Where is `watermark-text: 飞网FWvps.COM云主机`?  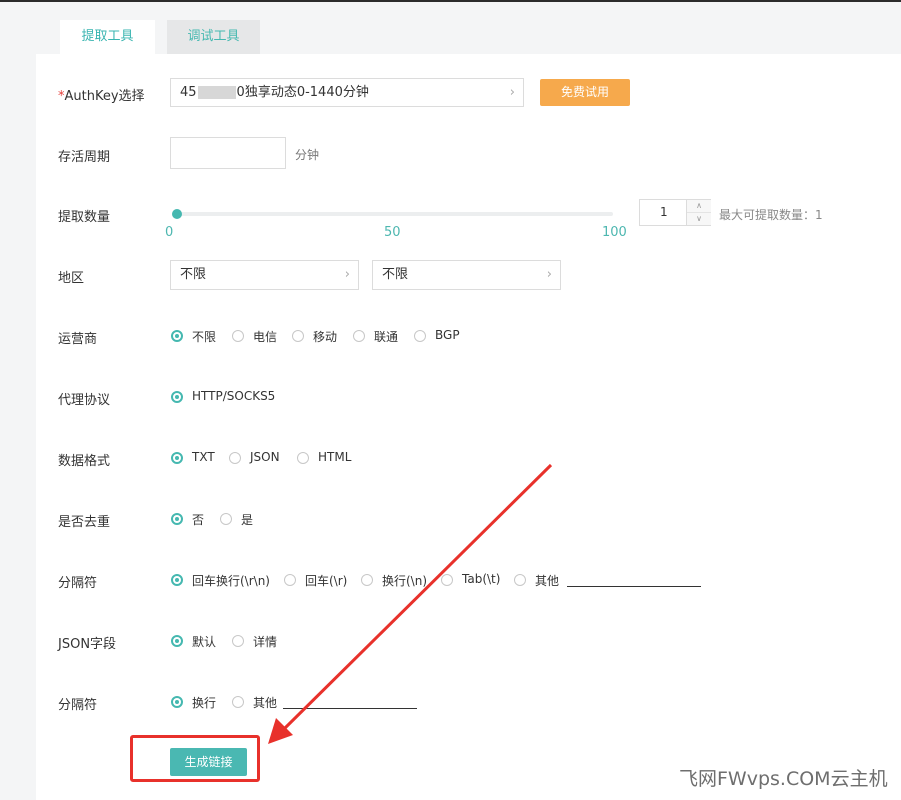 watermark-text: 飞网FWvps.COM云主机 is located at coordinates (783, 779).